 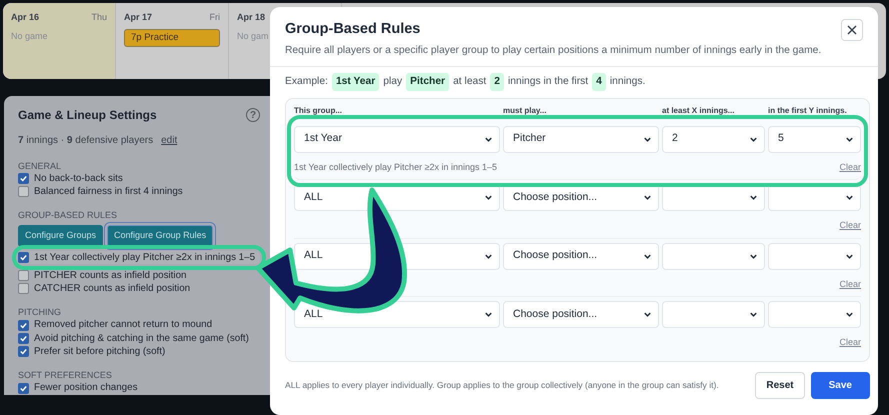 What do you see at coordinates (86, 388) in the screenshot?
I see `checkbox-label: Fewer position changes` at bounding box center [86, 388].